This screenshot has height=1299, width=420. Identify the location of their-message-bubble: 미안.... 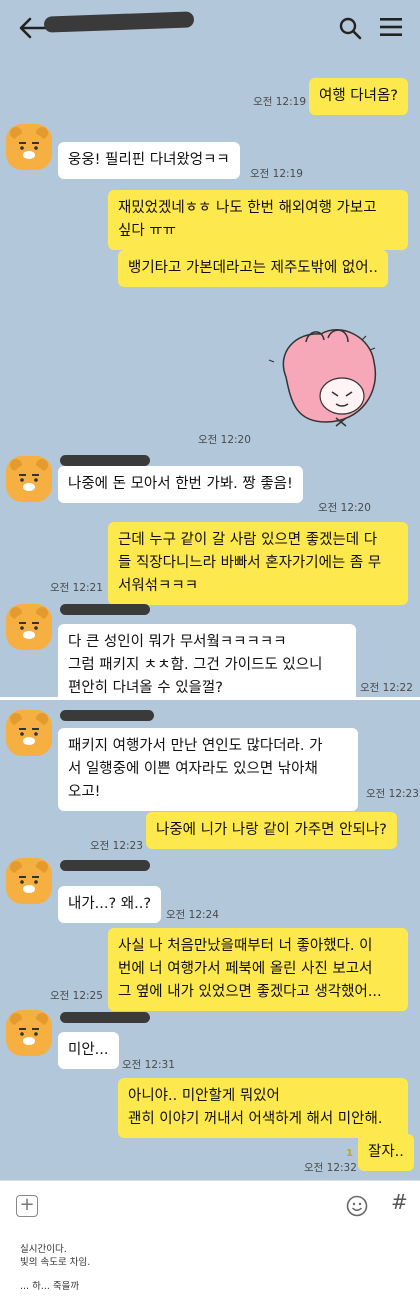
(88, 1050).